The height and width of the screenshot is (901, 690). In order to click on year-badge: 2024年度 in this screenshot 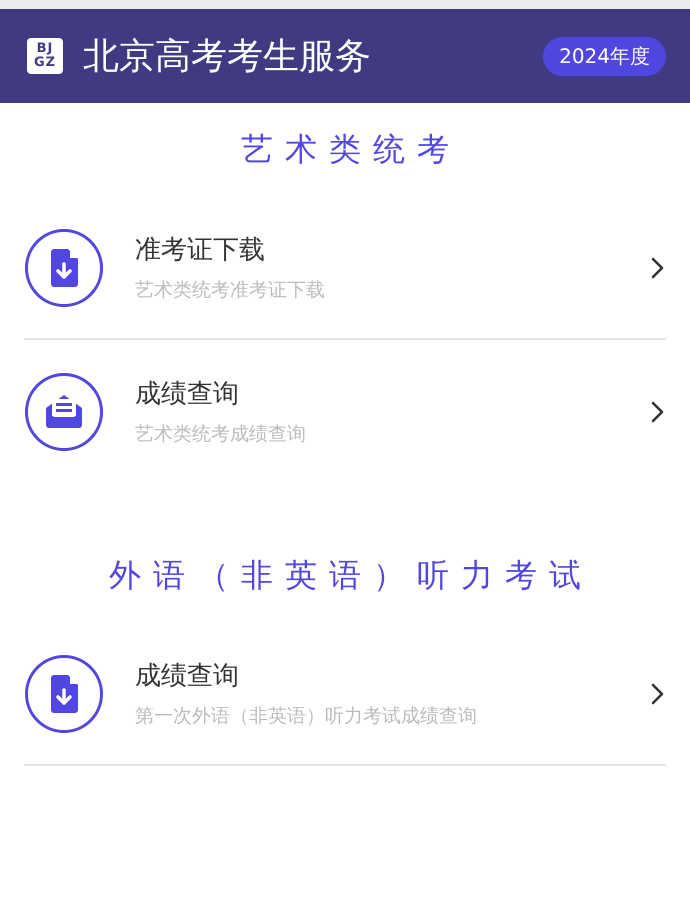, I will do `click(604, 56)`.